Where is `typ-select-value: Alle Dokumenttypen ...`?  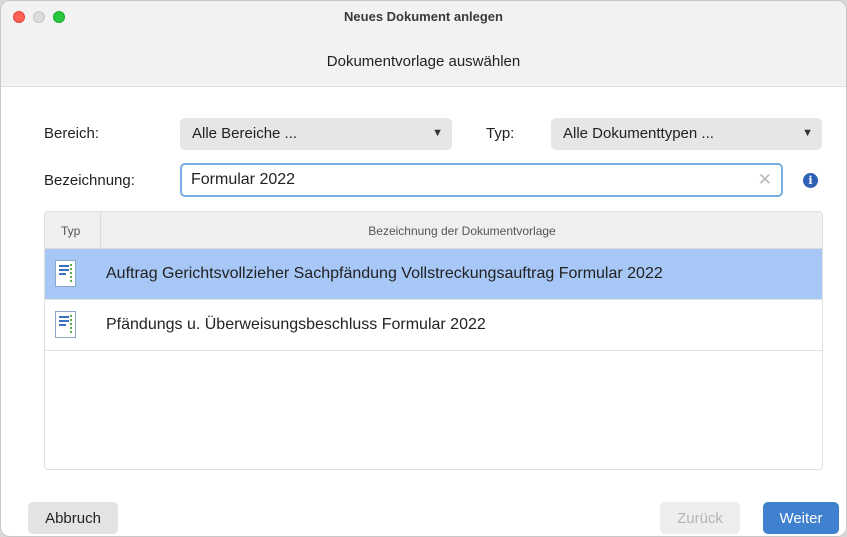 typ-select-value: Alle Dokumenttypen ... is located at coordinates (638, 133).